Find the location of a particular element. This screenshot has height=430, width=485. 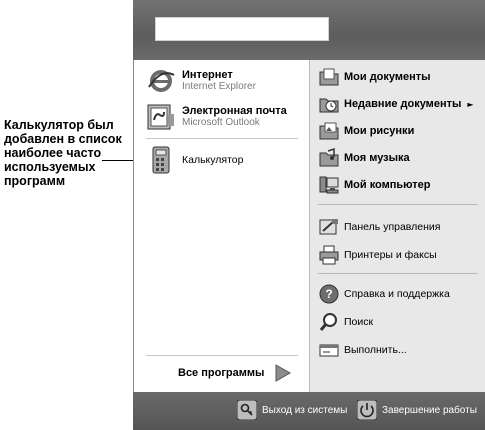

right-item-my-documents: Мои документы is located at coordinates (374, 77).